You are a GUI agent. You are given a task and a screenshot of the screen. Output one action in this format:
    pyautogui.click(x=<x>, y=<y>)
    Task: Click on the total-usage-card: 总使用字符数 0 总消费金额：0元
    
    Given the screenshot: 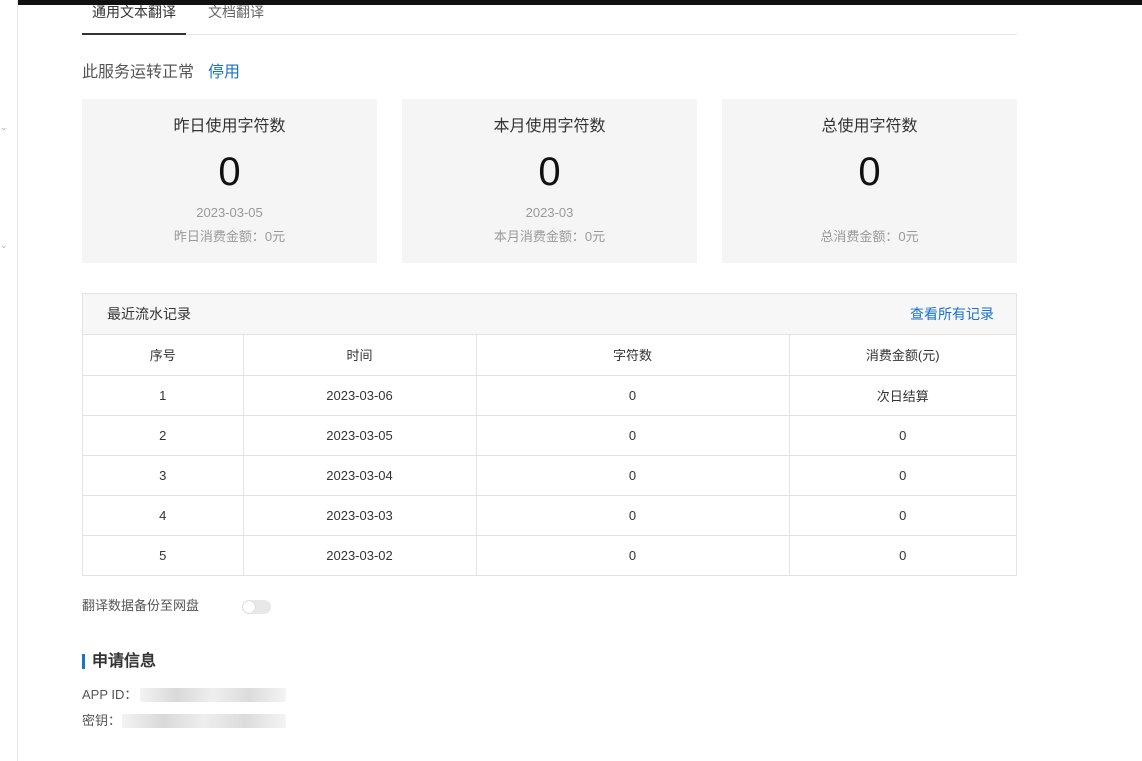 What is the action you would take?
    pyautogui.click(x=869, y=181)
    